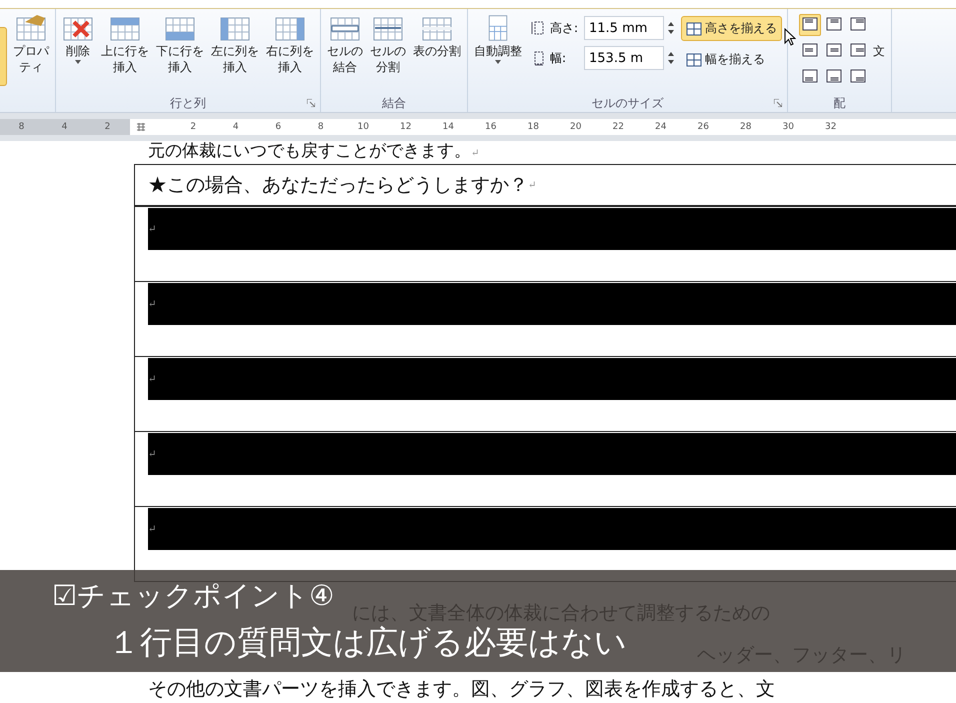 The height and width of the screenshot is (703, 956). What do you see at coordinates (565, 28) in the screenshot?
I see `field-label: 高さ:` at bounding box center [565, 28].